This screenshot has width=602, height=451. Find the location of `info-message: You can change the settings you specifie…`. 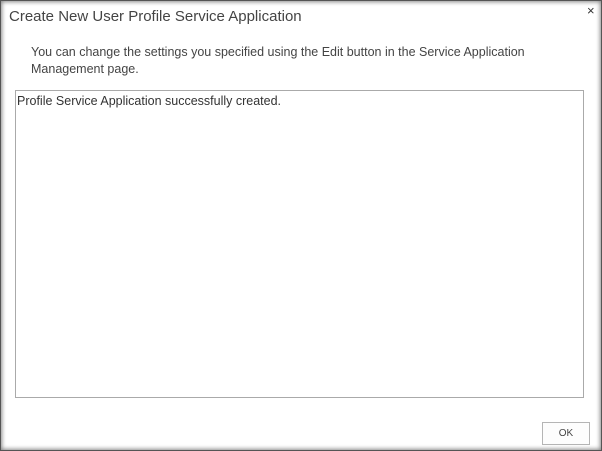

info-message: You can change the settings you specifie… is located at coordinates (278, 60).